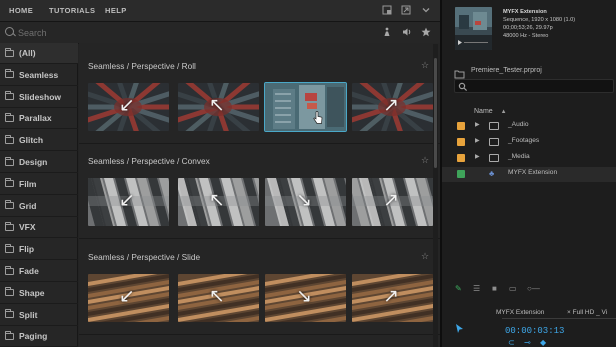  Describe the element at coordinates (458, 288) in the screenshot. I see `pencil-icon: ✎` at that location.